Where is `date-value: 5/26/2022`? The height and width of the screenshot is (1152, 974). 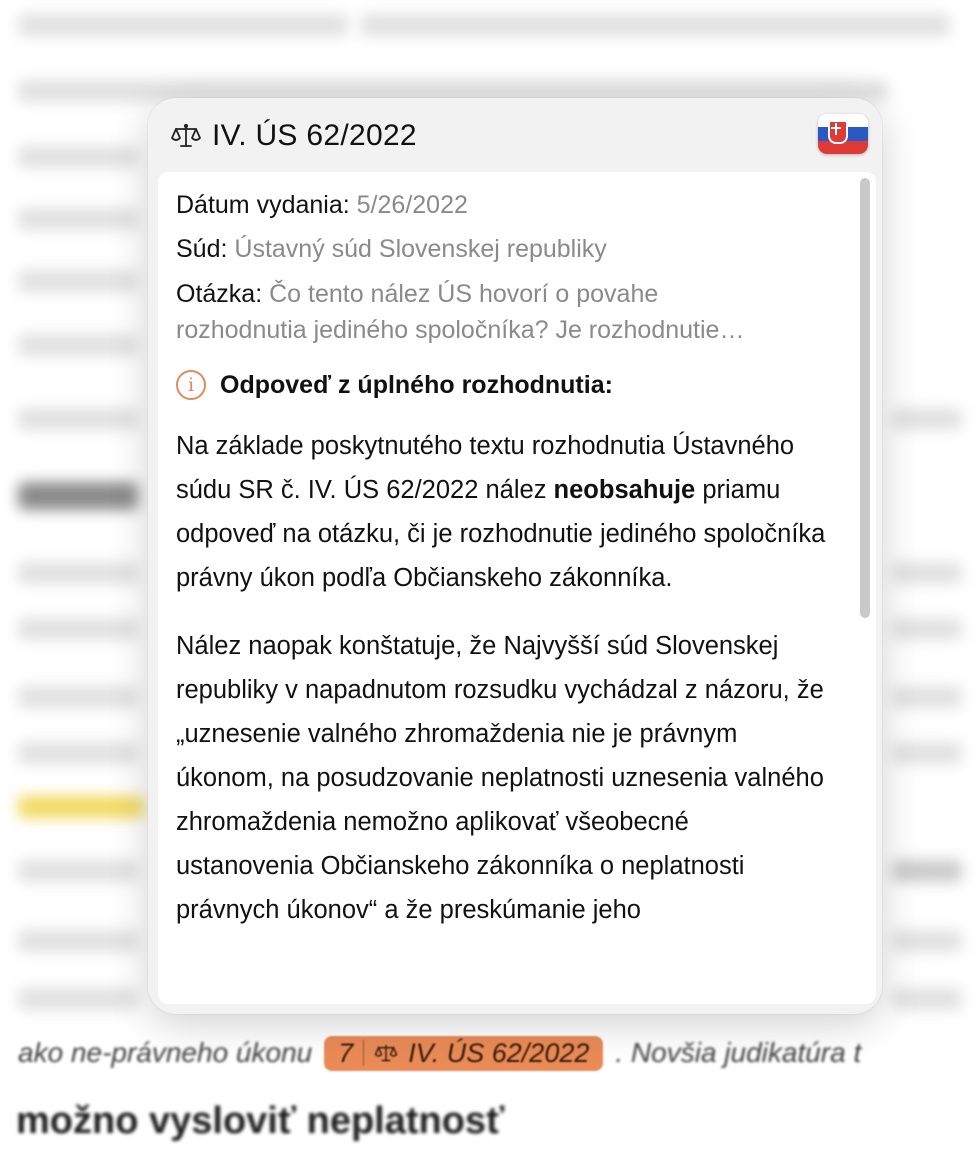
date-value: 5/26/2022 is located at coordinates (412, 205).